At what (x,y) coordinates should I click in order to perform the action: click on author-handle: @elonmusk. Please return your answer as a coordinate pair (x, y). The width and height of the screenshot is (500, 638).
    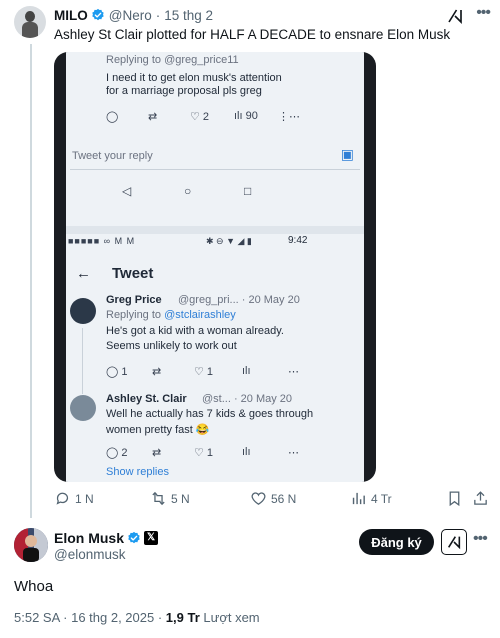
    Looking at the image, I should click on (89, 554).